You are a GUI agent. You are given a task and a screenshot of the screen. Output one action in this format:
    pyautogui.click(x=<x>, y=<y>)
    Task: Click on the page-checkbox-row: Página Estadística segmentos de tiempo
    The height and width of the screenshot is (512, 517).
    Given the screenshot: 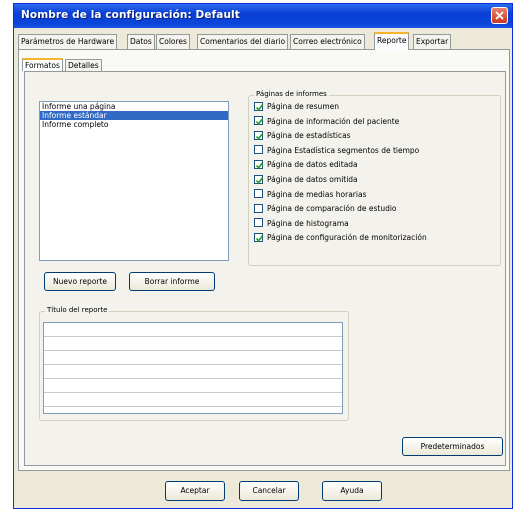 What is the action you would take?
    pyautogui.click(x=336, y=150)
    